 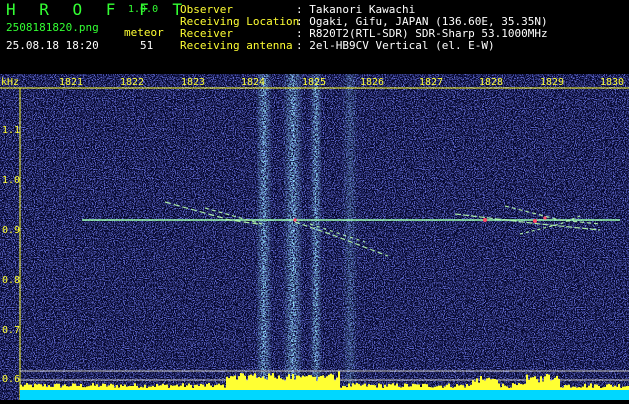 What do you see at coordinates (253, 82) in the screenshot?
I see `x-tick-1824: 1824` at bounding box center [253, 82].